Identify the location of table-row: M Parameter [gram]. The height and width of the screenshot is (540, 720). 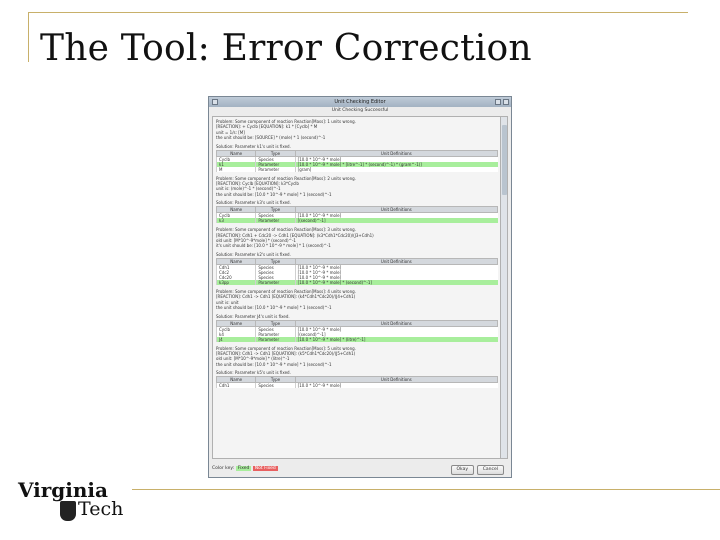
(356, 169).